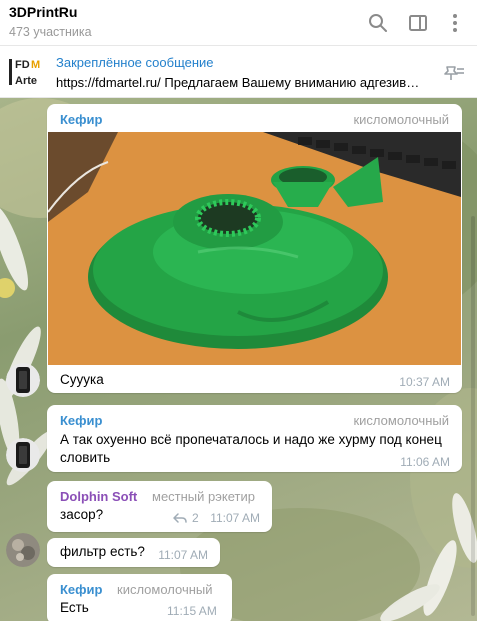 This screenshot has width=477, height=621. Describe the element at coordinates (28, 72) in the screenshot. I see `pinned-thumbnail: FD M Arte` at that location.